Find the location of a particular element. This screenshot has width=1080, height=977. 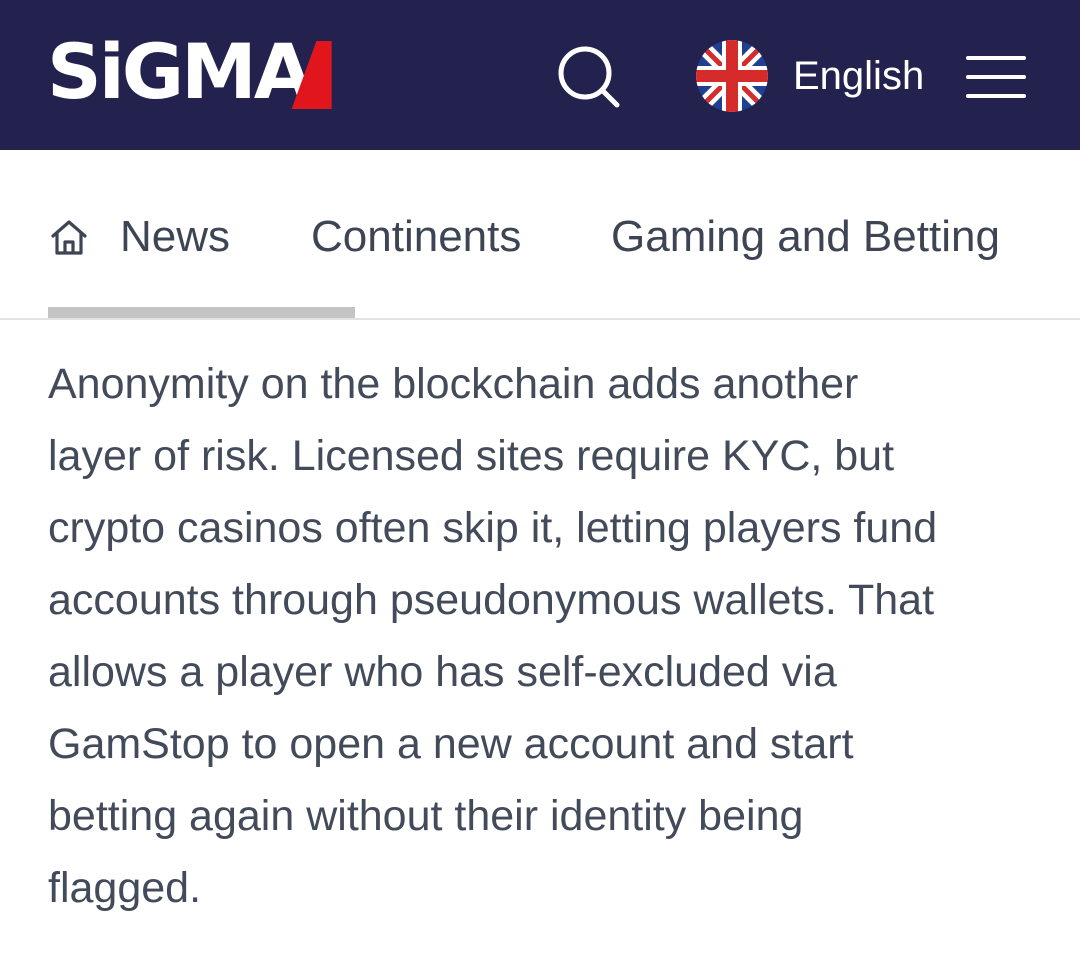

menu-button is located at coordinates (996, 77).